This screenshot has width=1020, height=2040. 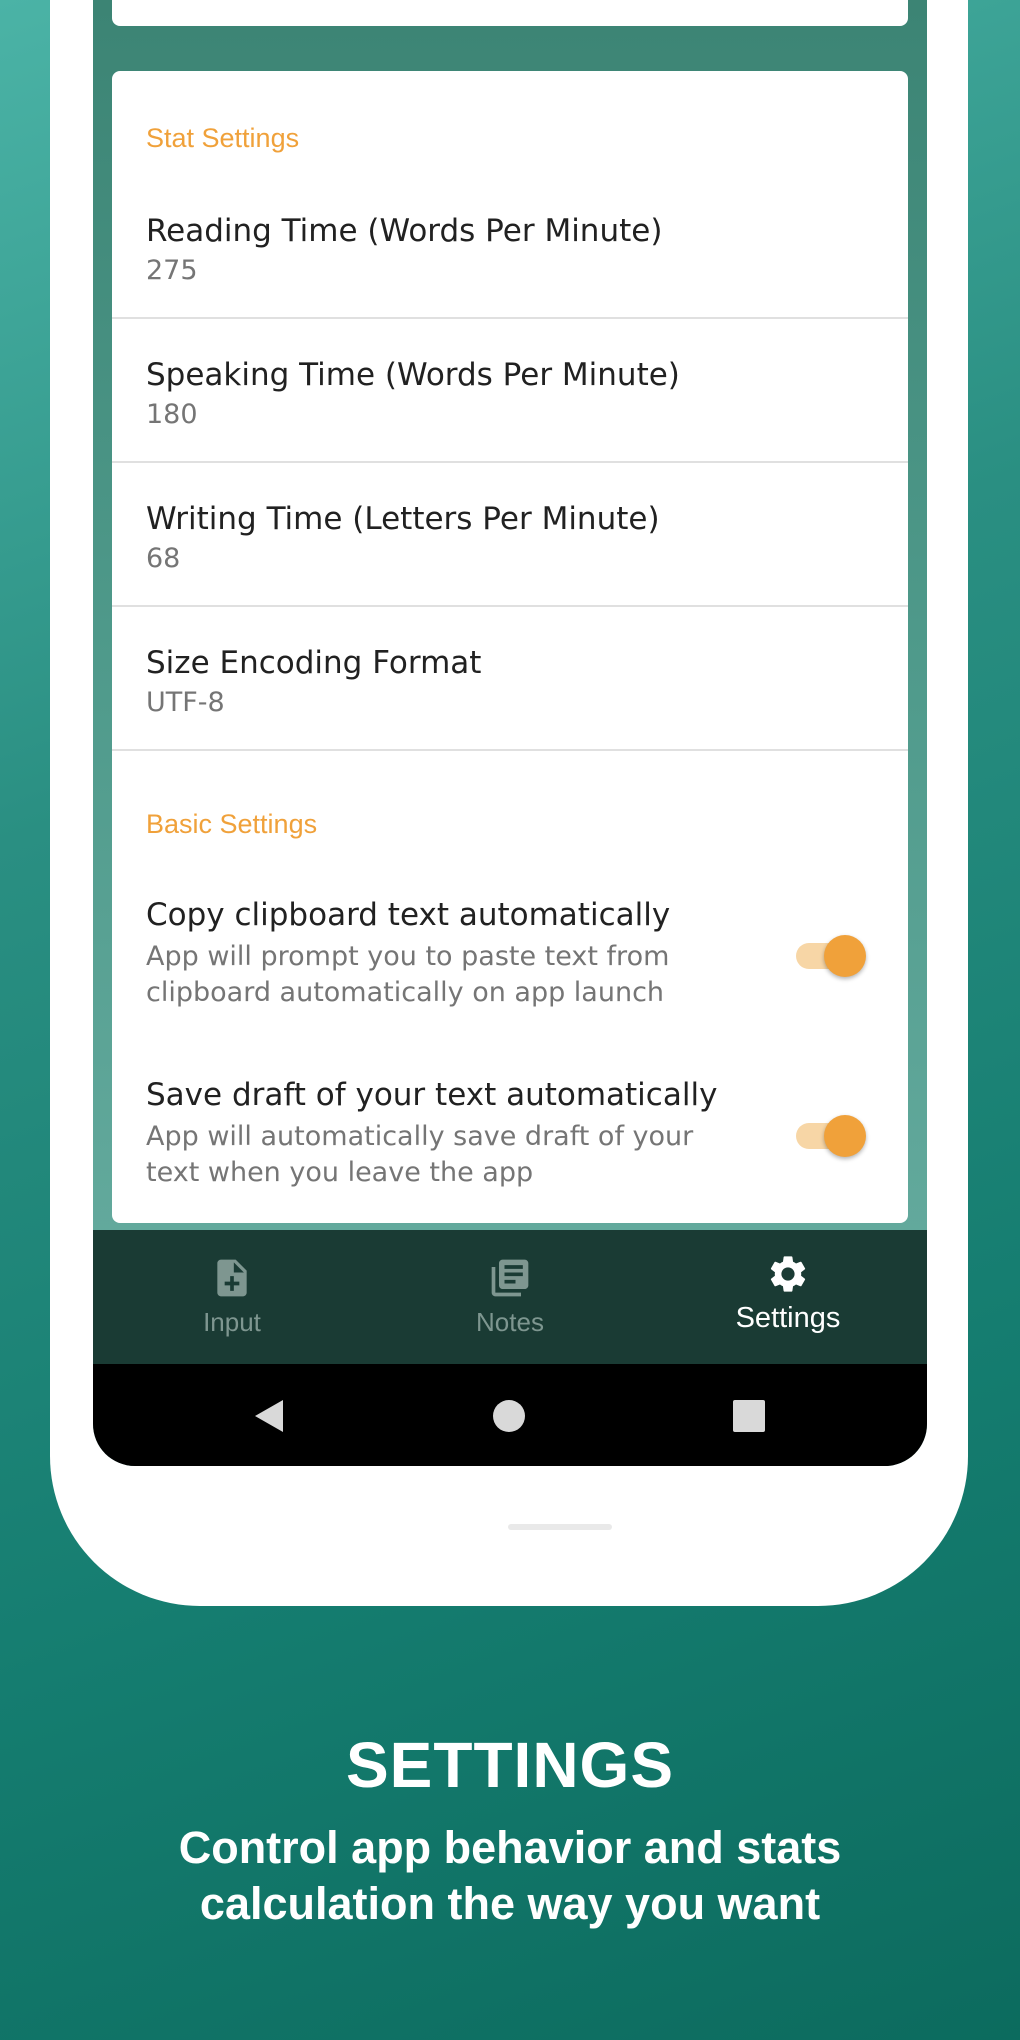 What do you see at coordinates (163, 558) in the screenshot?
I see `pref-value: 68` at bounding box center [163, 558].